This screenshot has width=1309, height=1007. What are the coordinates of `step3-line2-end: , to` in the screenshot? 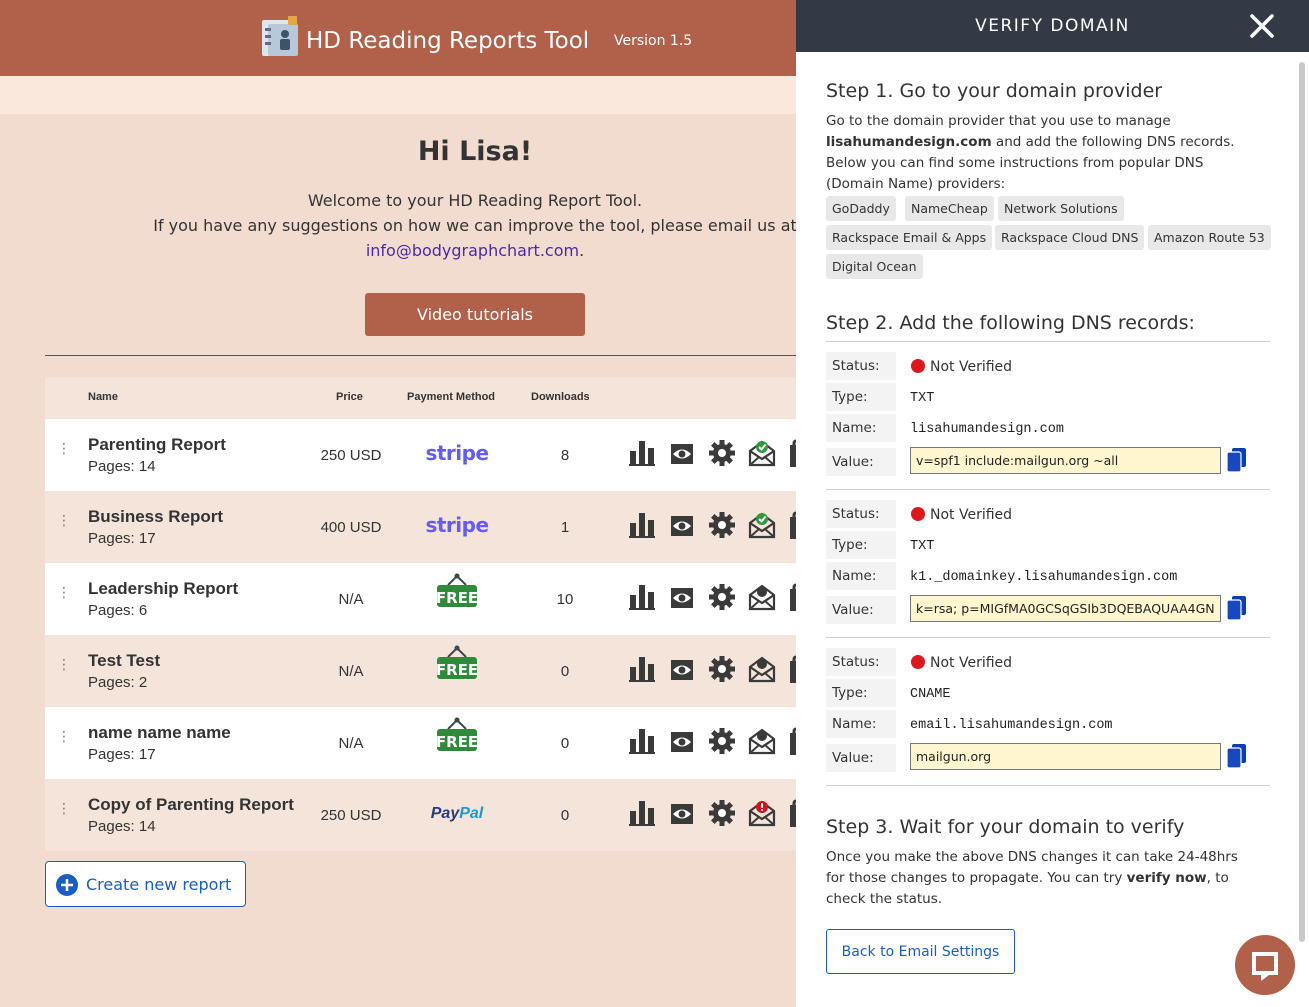 It's located at (1217, 878).